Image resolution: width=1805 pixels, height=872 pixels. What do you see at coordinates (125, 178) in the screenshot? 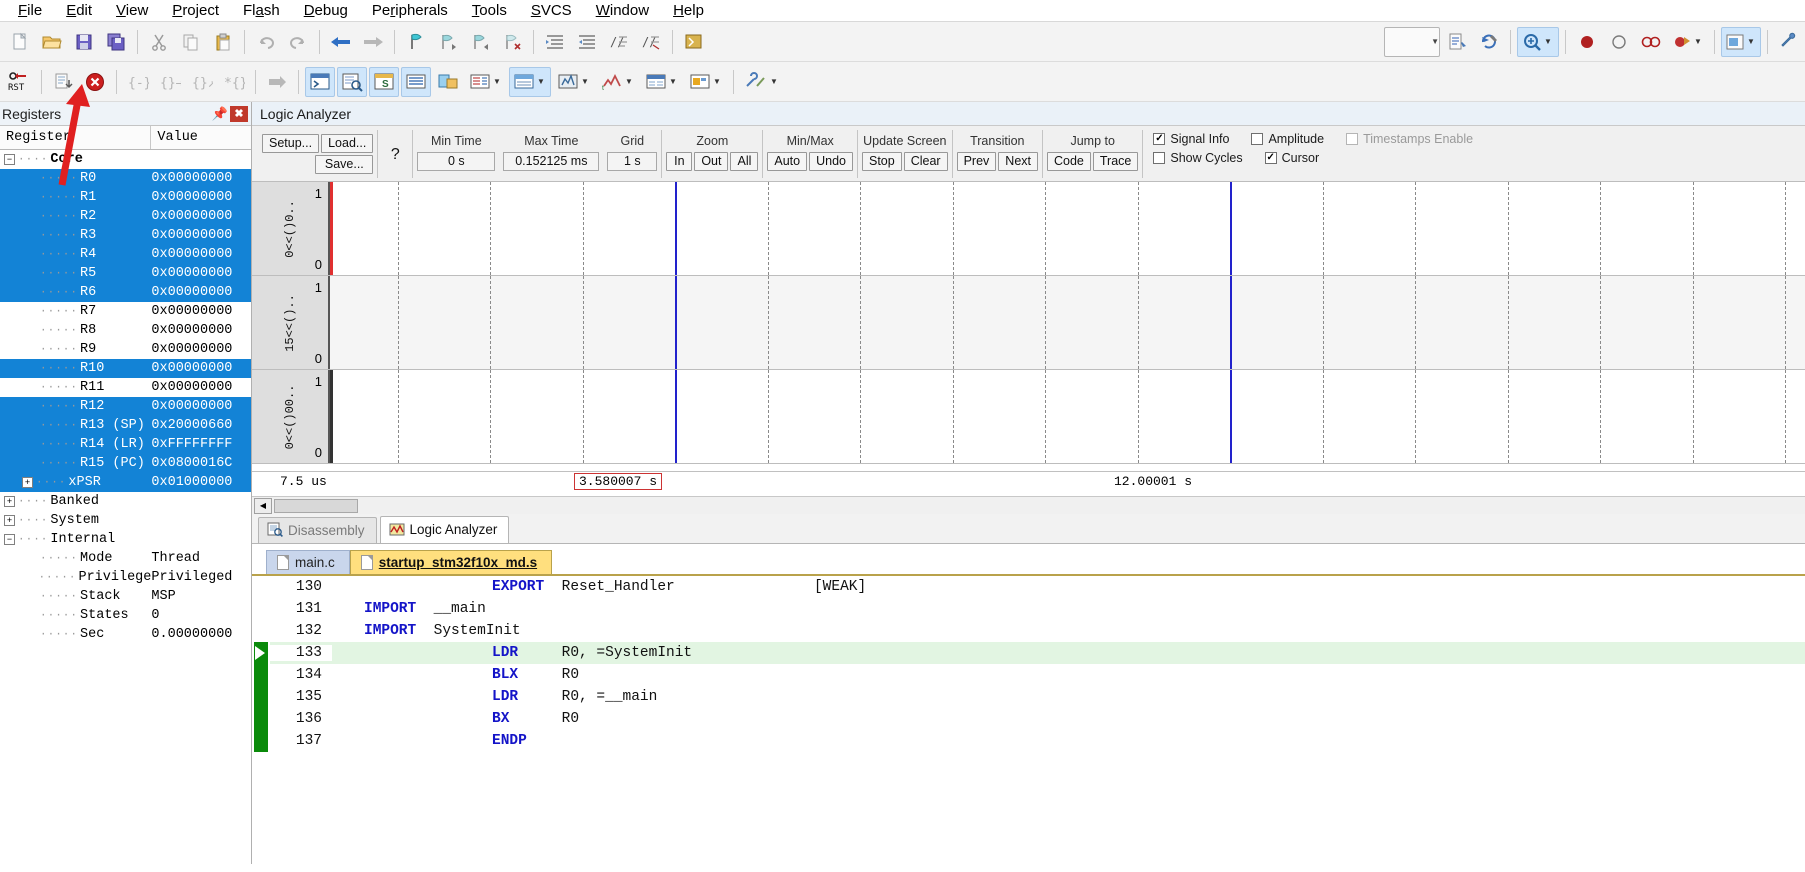
I see `register-row: ····· R0 0x00000000` at bounding box center [125, 178].